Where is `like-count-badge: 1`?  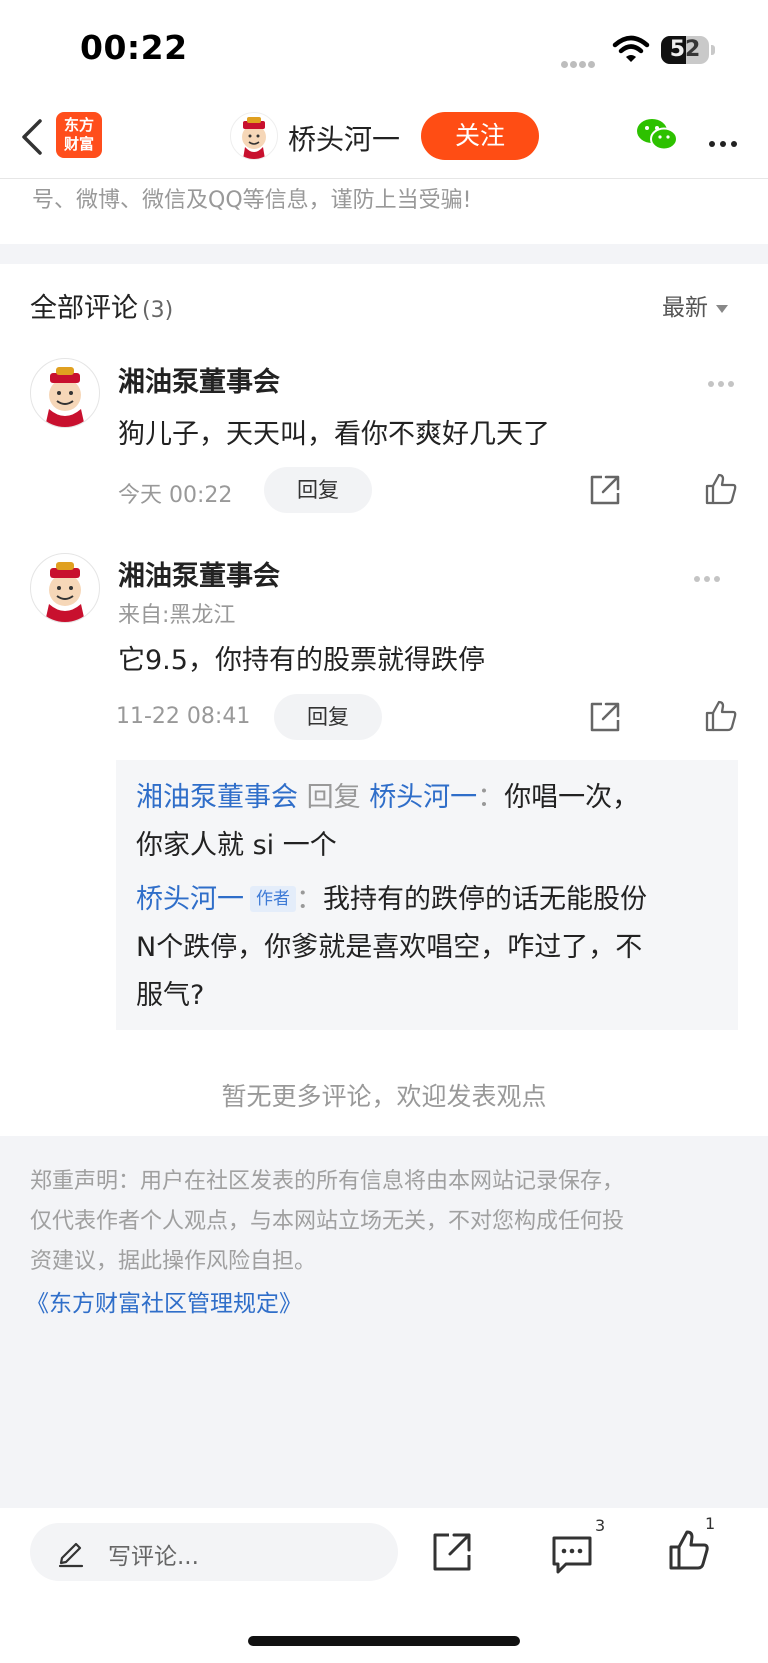
like-count-badge: 1 is located at coordinates (710, 1523).